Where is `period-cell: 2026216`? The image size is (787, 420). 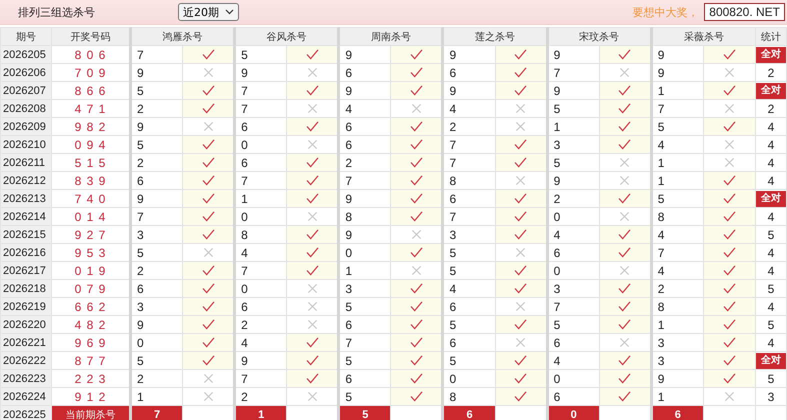
period-cell: 2026216 is located at coordinates (26, 253).